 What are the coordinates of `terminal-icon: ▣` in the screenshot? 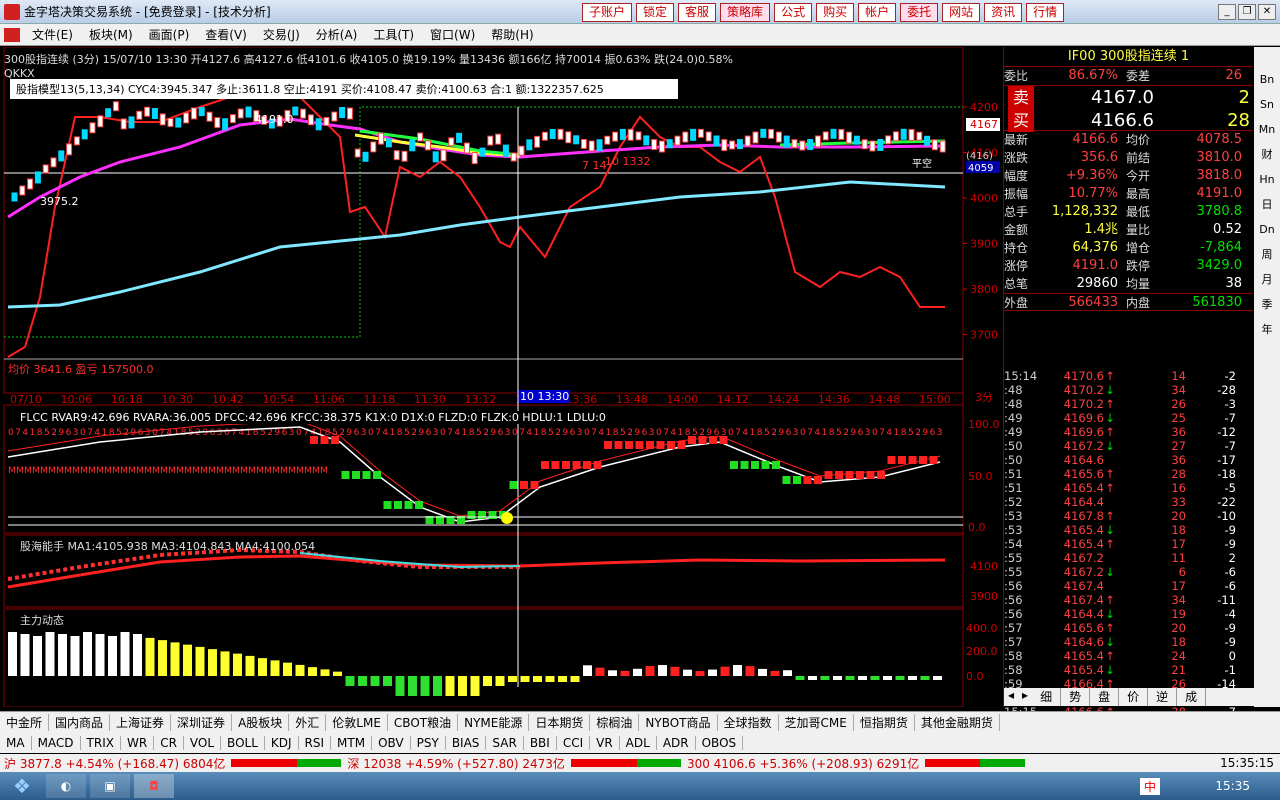 It's located at (110, 786).